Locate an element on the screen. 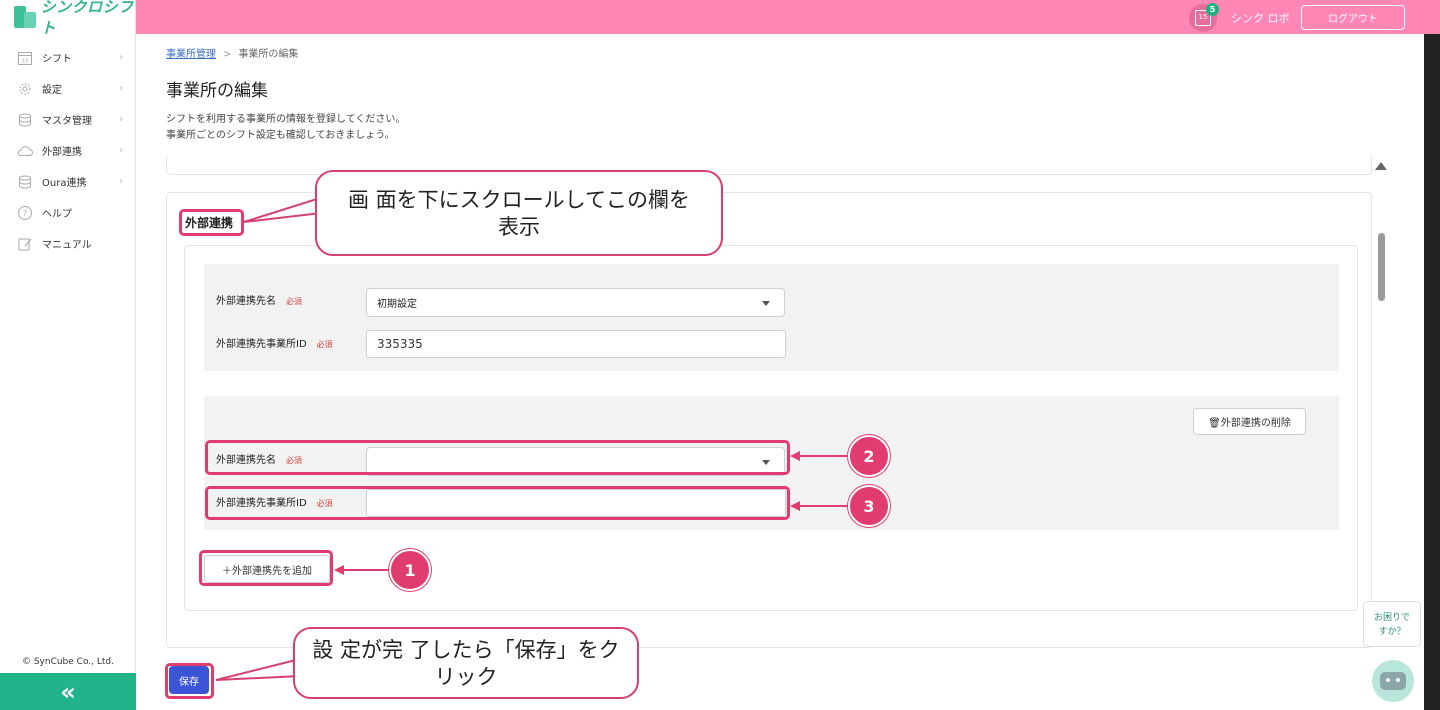  sidebar-item-external: 外部連携 › is located at coordinates (67, 150).